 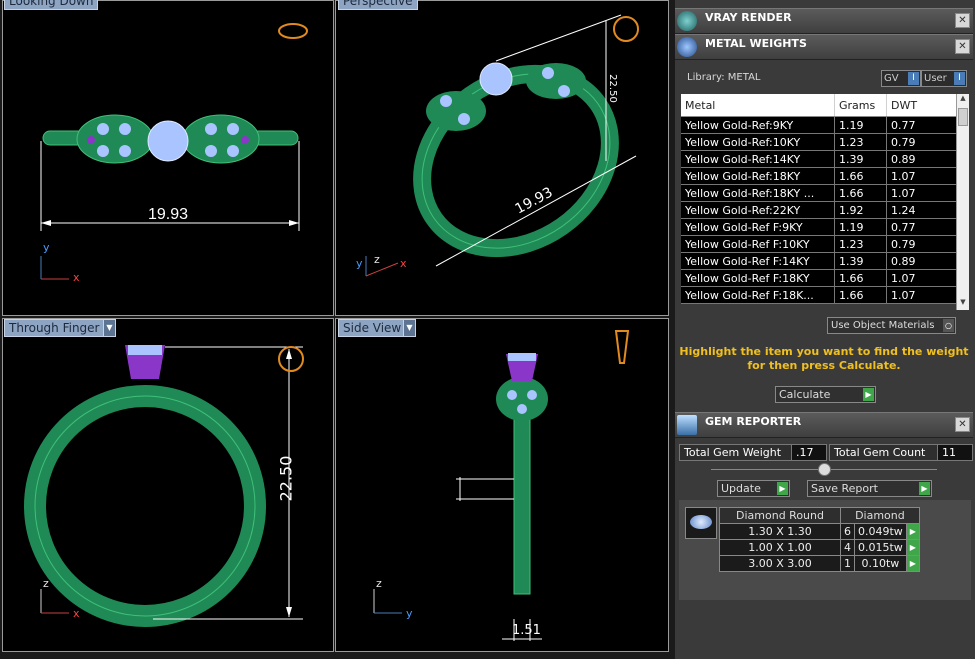 What do you see at coordinates (824, 425) in the screenshot?
I see `gem-reporter-header: GEM REPORTER ✕` at bounding box center [824, 425].